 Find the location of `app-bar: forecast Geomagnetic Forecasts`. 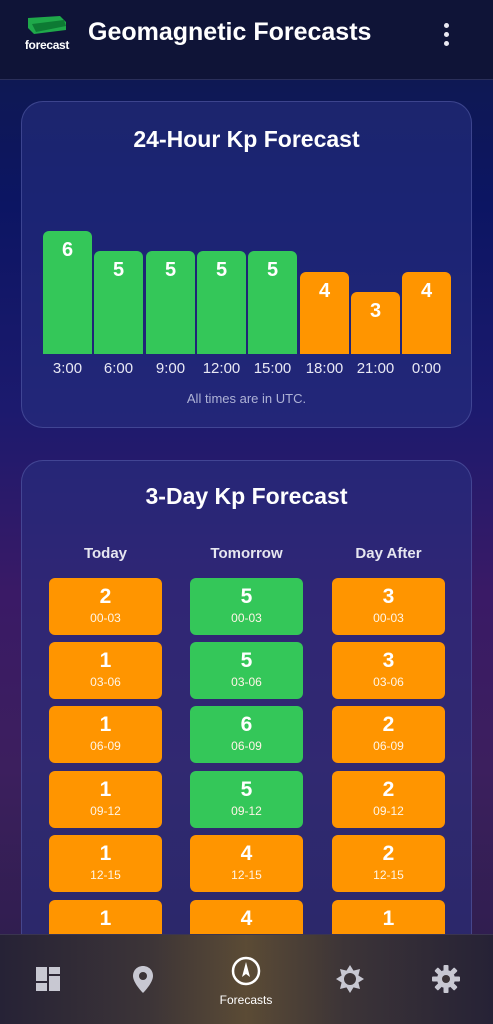

app-bar: forecast Geomagnetic Forecasts is located at coordinates (246, 40).